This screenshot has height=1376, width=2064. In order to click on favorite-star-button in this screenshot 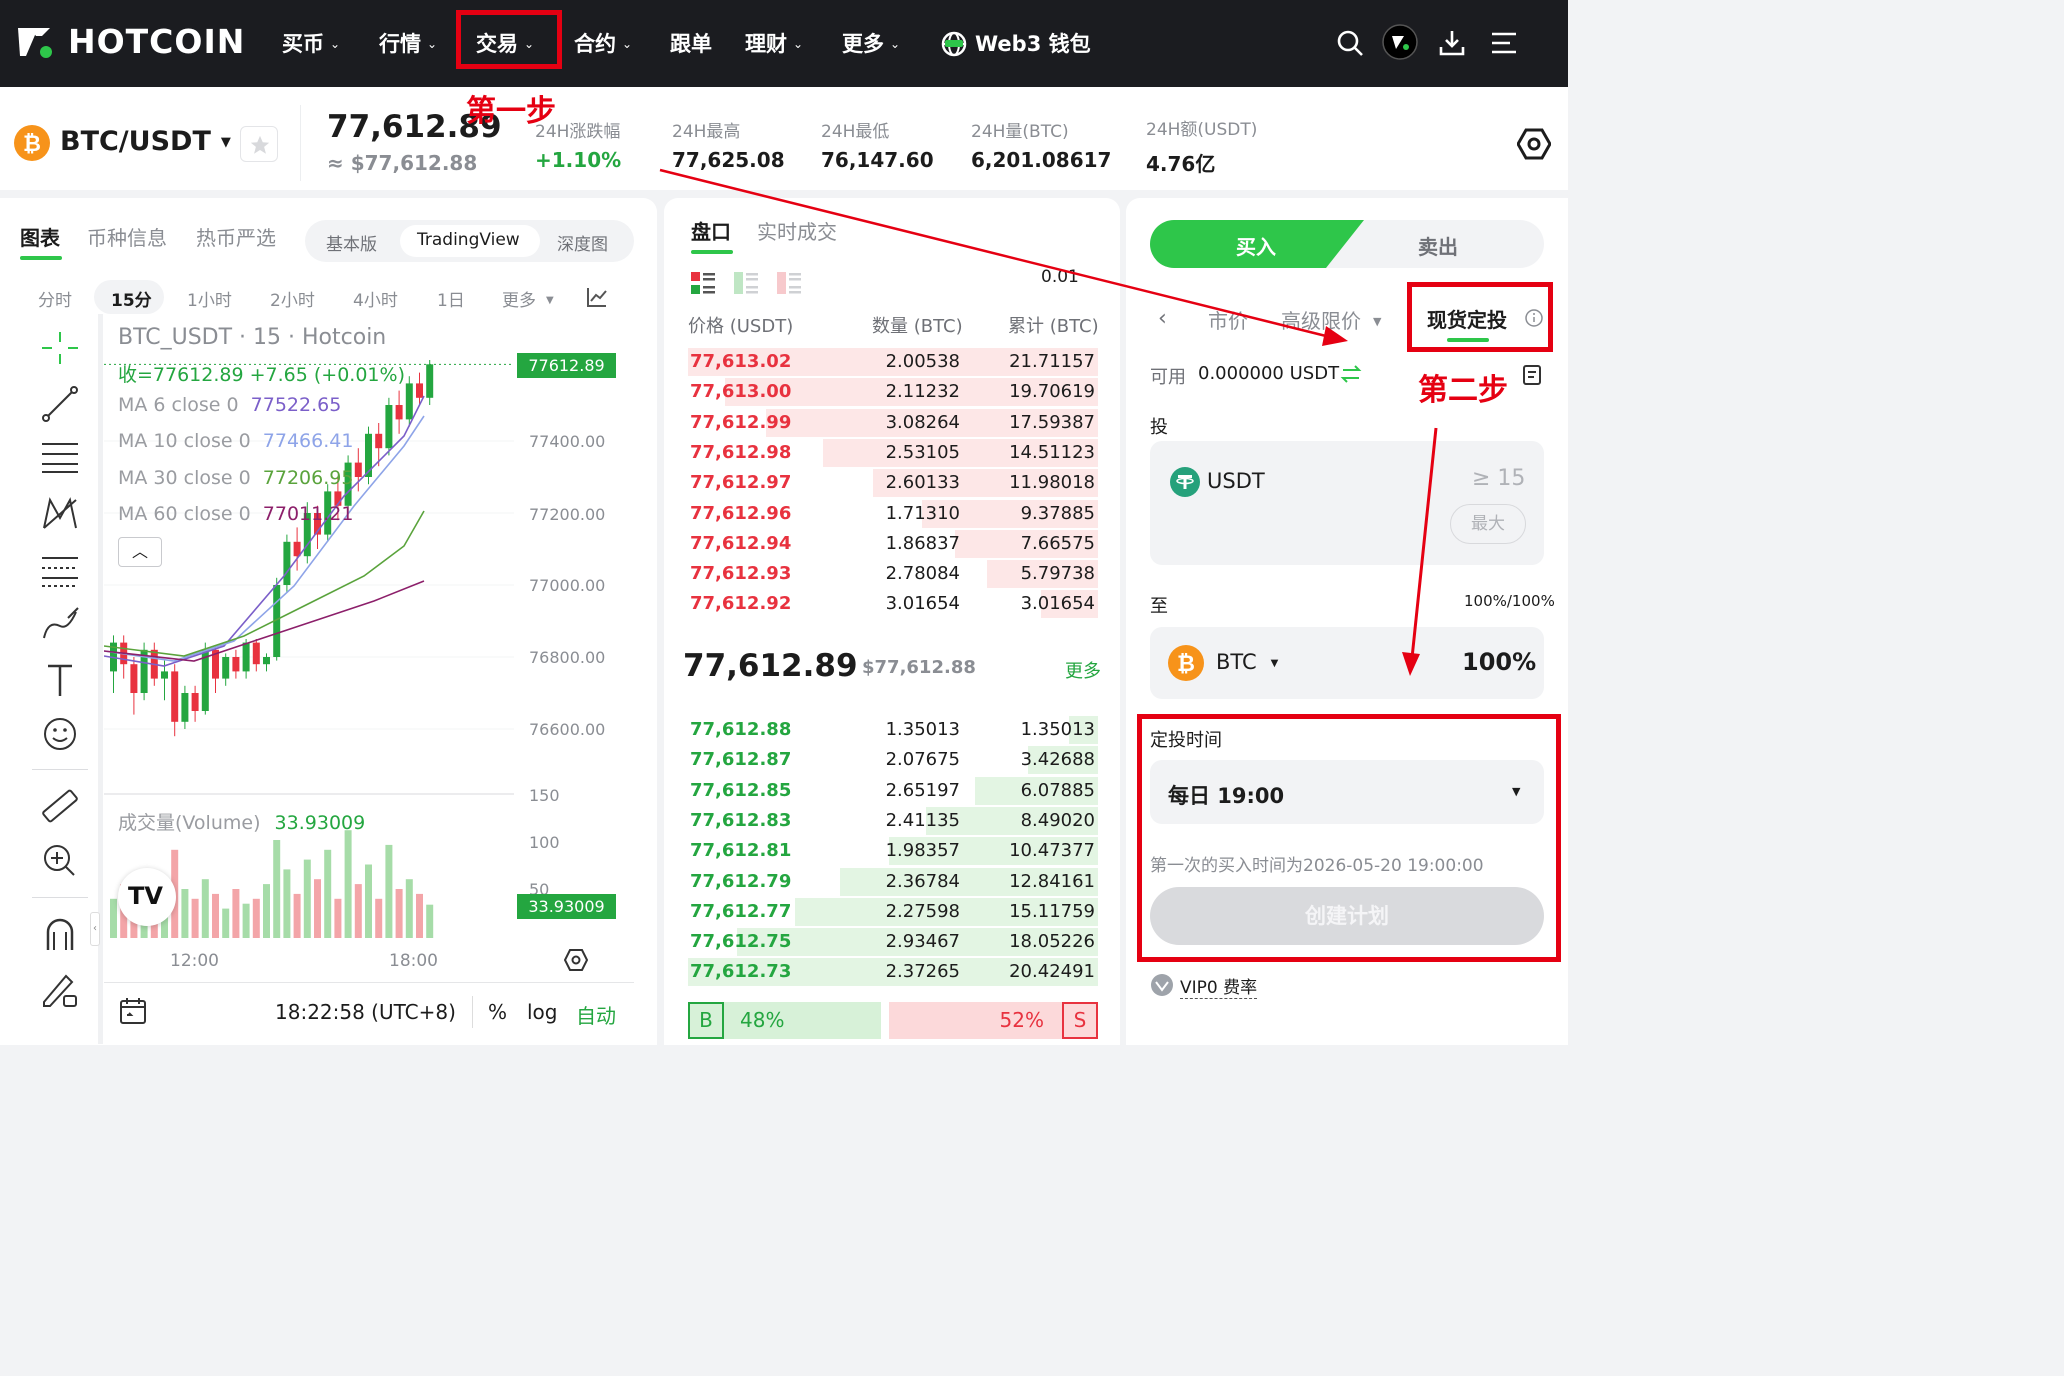, I will do `click(259, 144)`.